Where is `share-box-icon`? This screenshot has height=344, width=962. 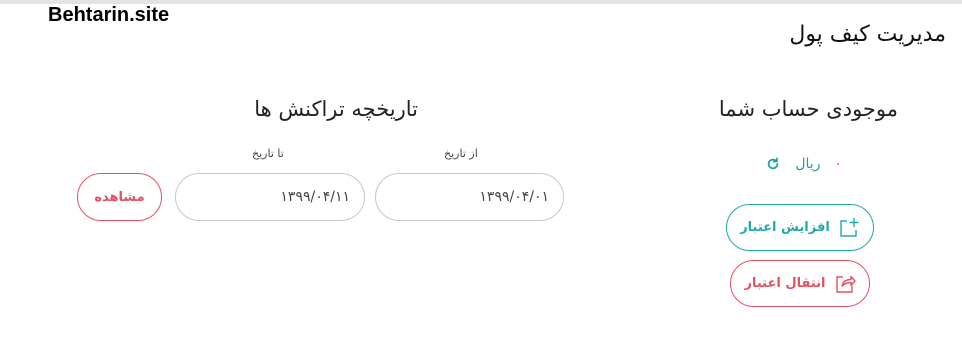 share-box-icon is located at coordinates (845, 284).